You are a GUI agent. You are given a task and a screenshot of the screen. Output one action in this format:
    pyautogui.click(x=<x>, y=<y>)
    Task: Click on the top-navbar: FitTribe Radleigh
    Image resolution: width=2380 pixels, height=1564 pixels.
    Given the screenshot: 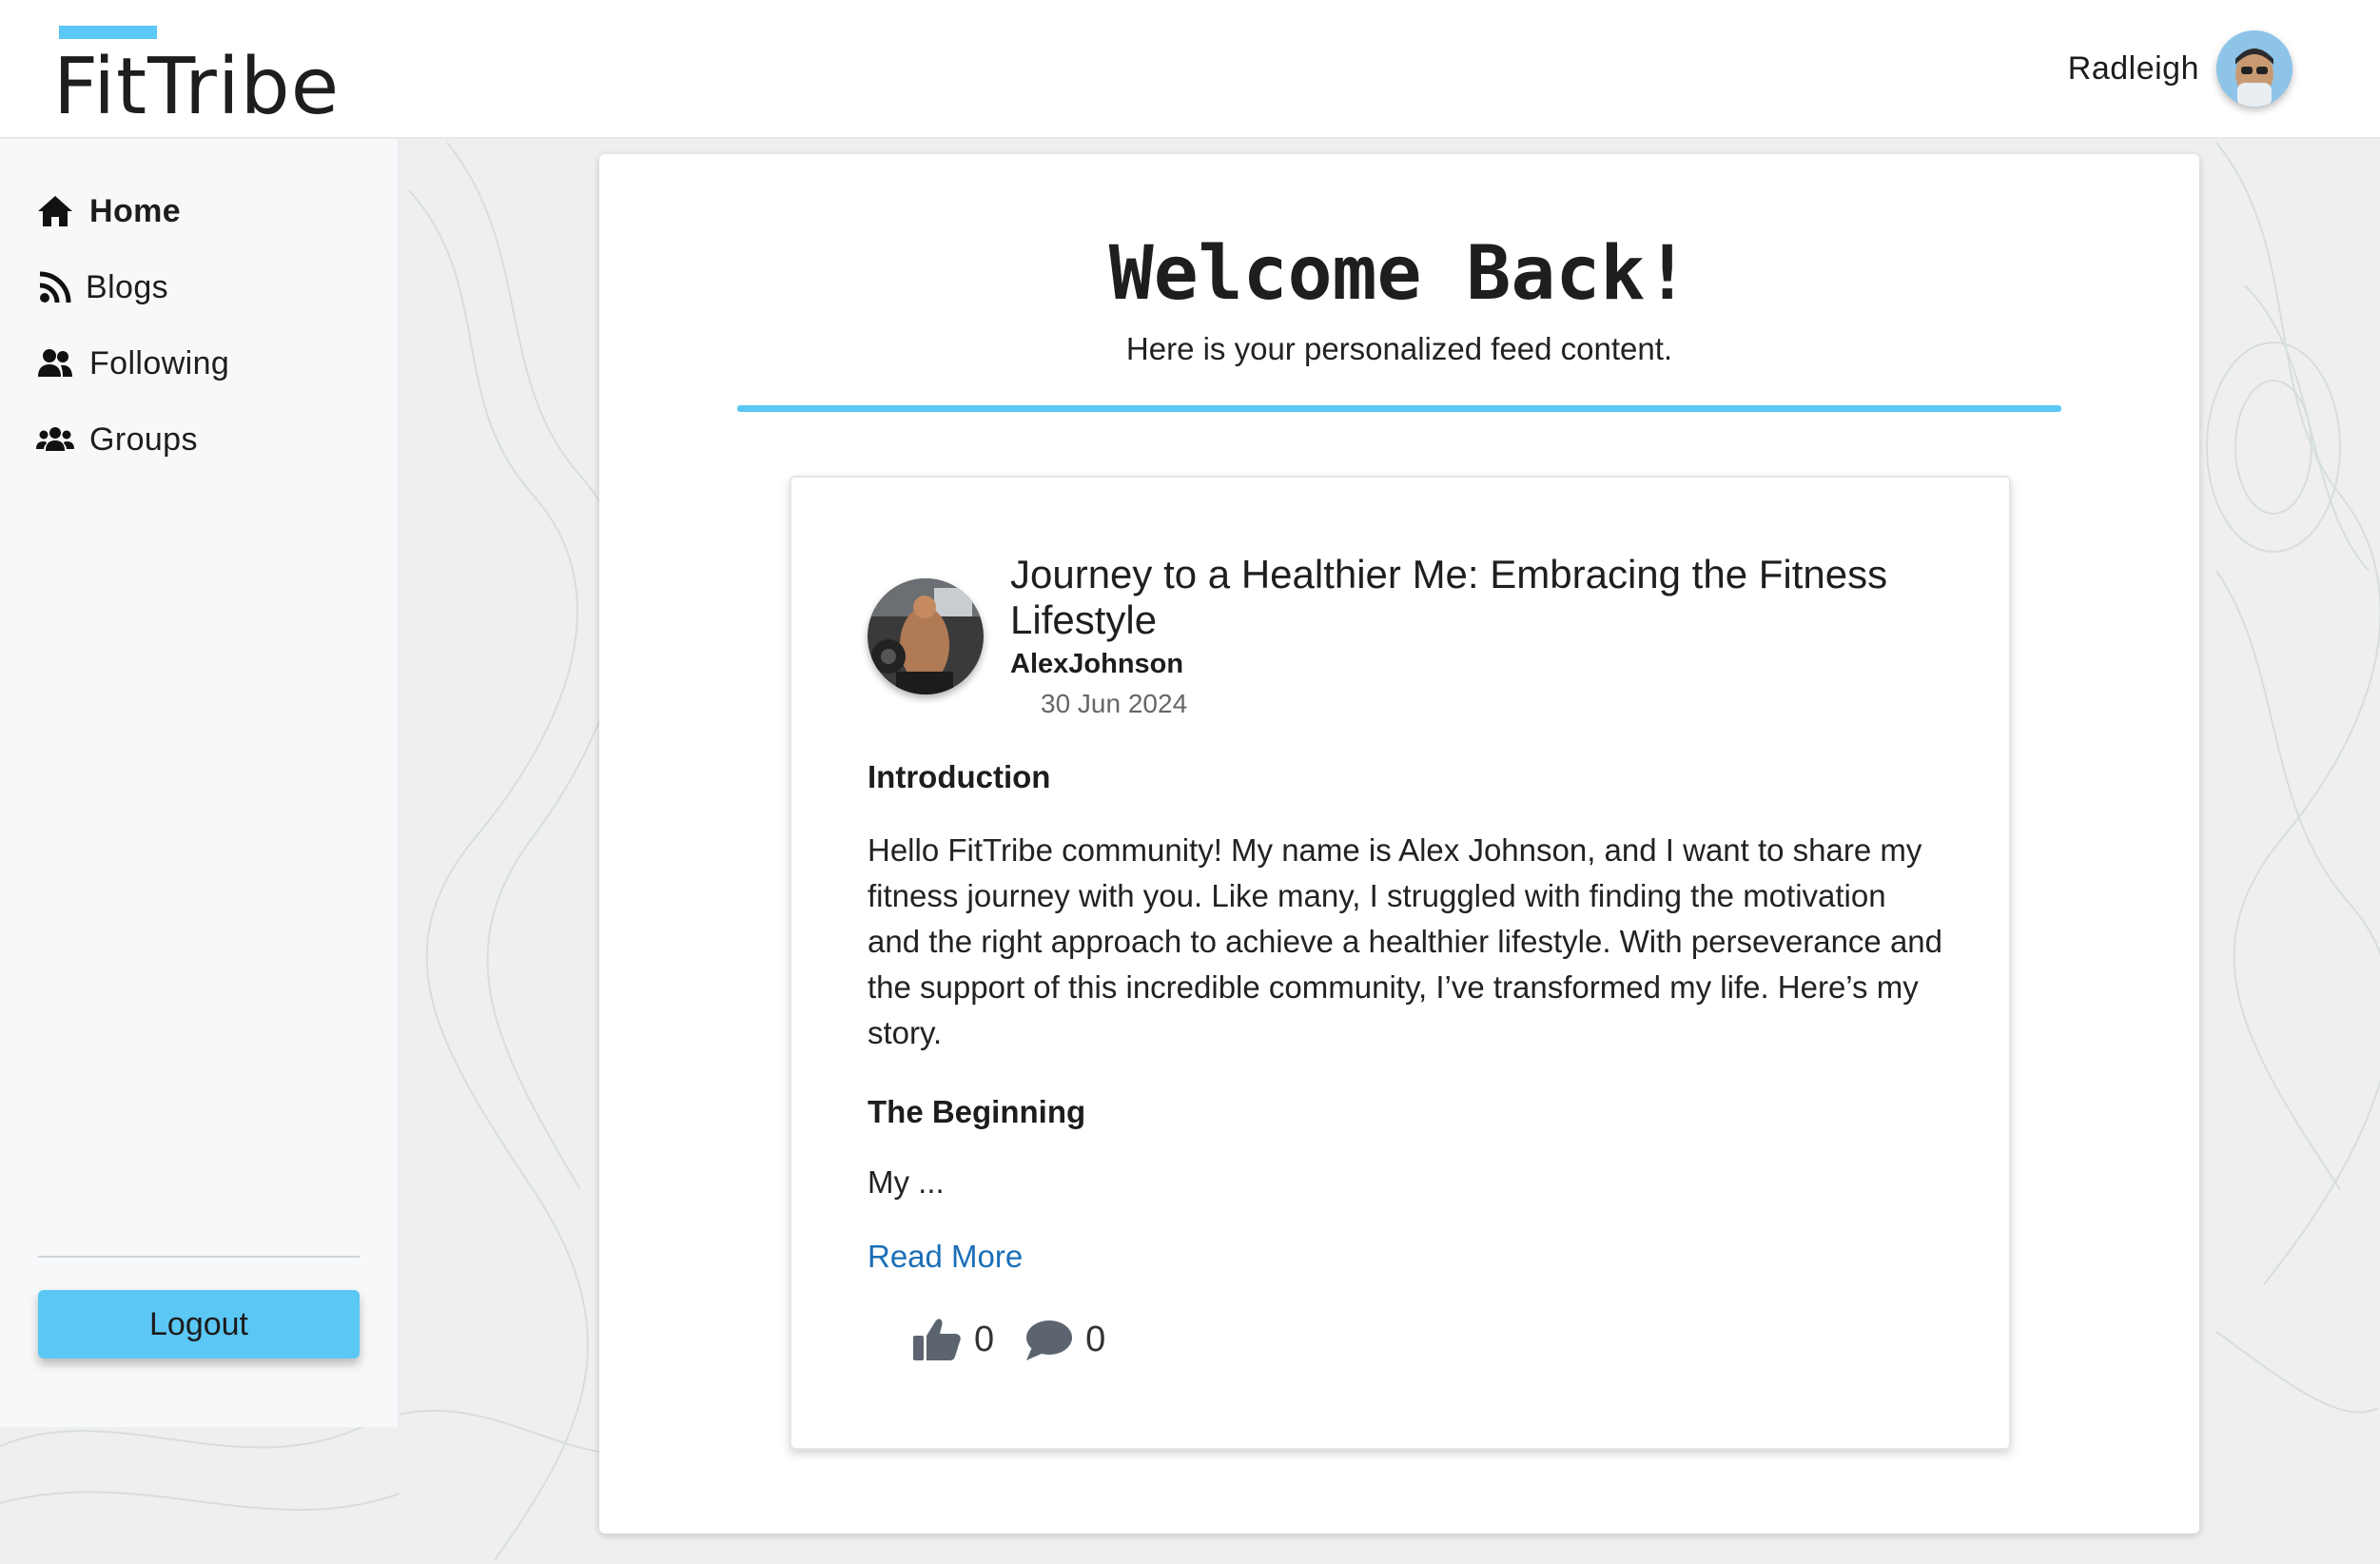 What is the action you would take?
    pyautogui.click(x=1190, y=69)
    